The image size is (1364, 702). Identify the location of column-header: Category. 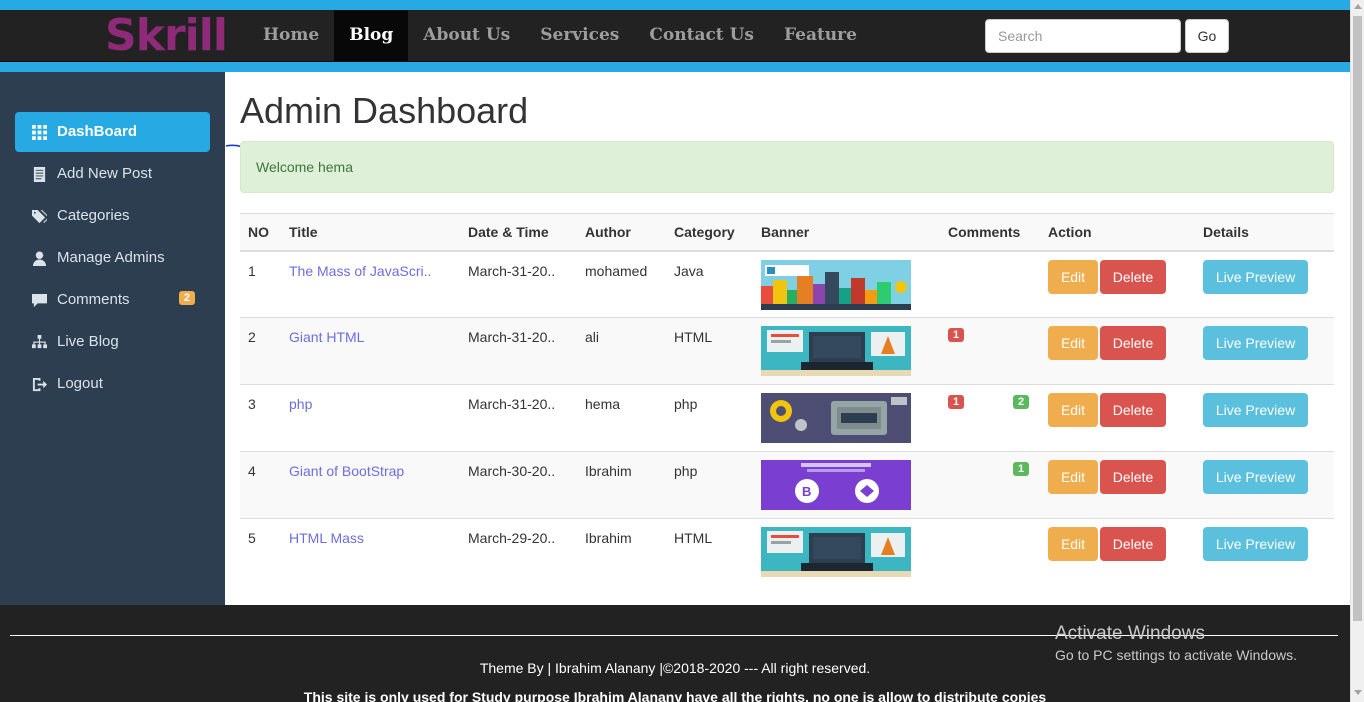
(709, 232).